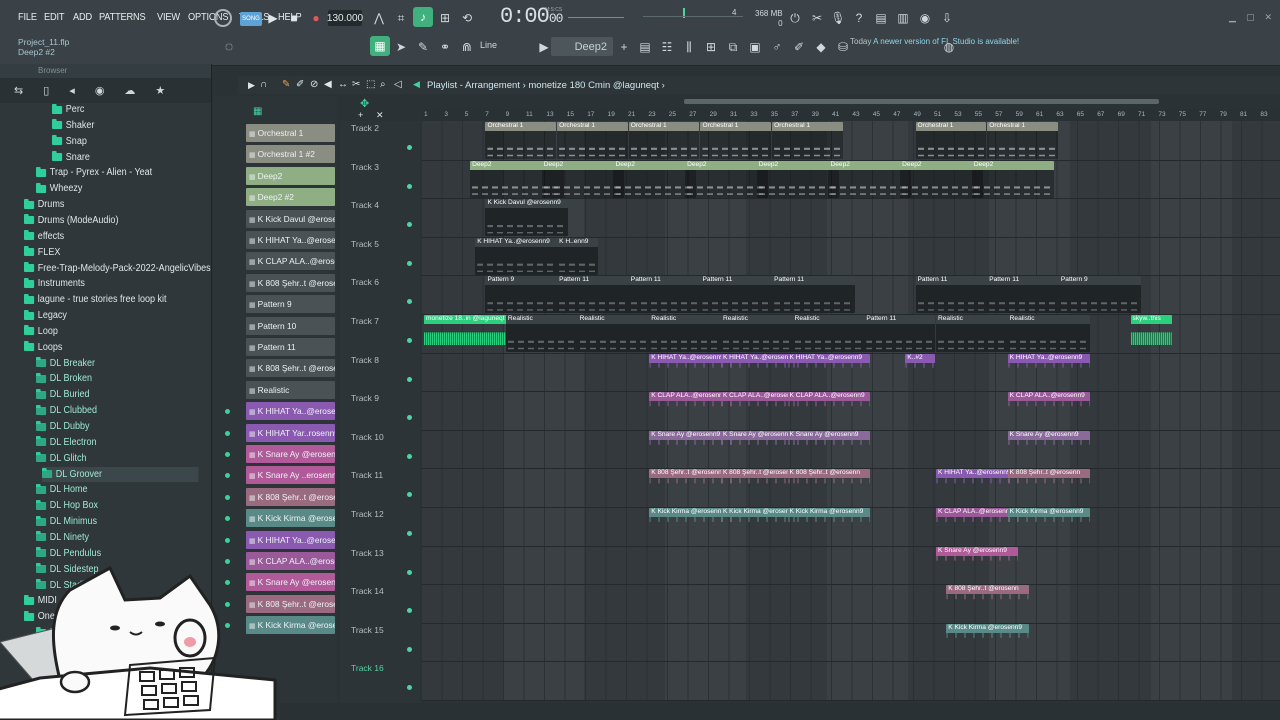  What do you see at coordinates (290, 282) in the screenshot?
I see `channel-button: K 808 Şehr..t @erosenn` at bounding box center [290, 282].